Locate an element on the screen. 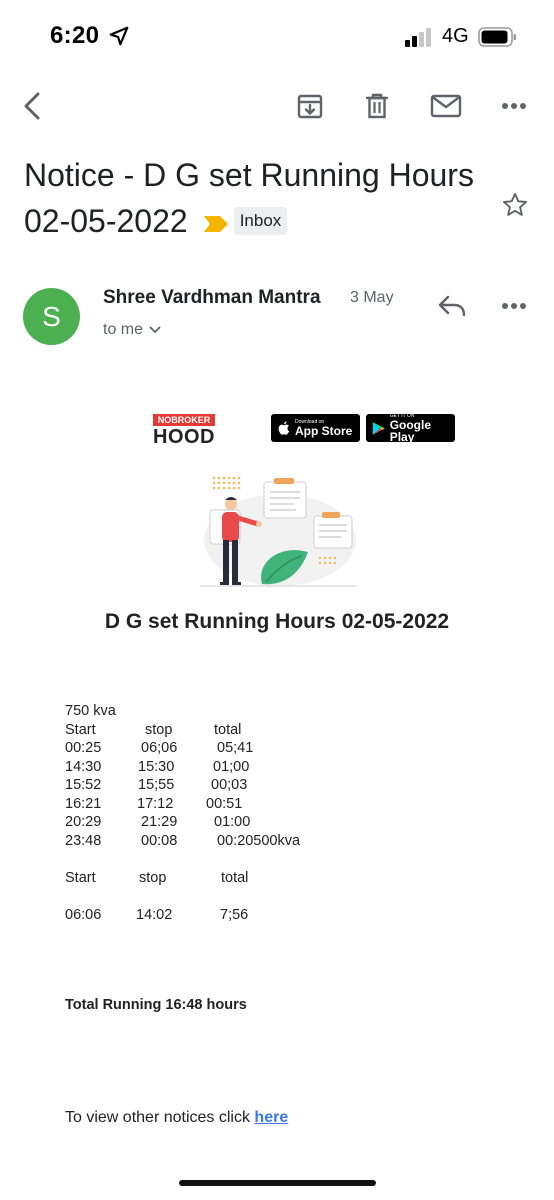 The height and width of the screenshot is (1200, 554). trash-icon is located at coordinates (377, 106).